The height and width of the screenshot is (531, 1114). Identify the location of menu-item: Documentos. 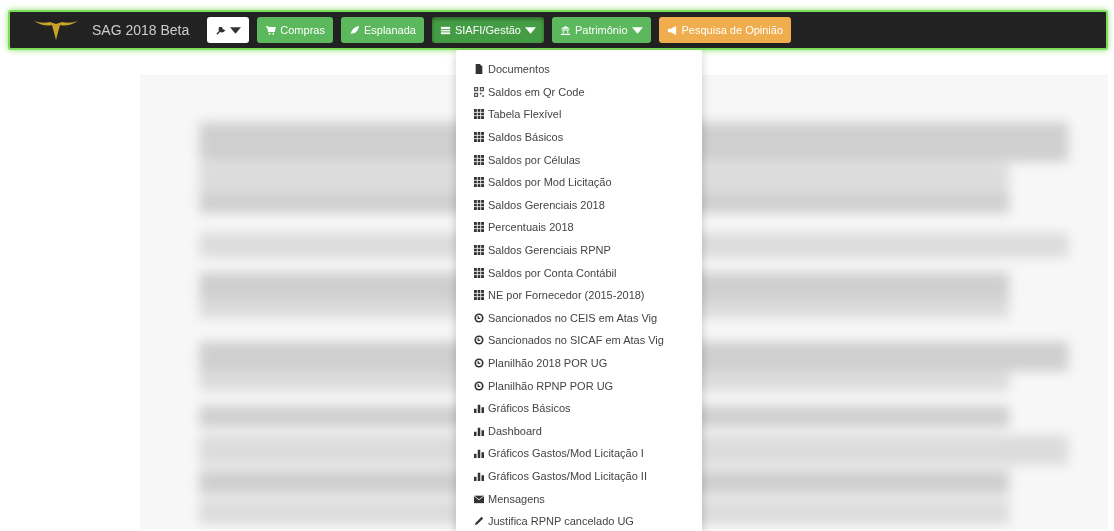
(579, 69).